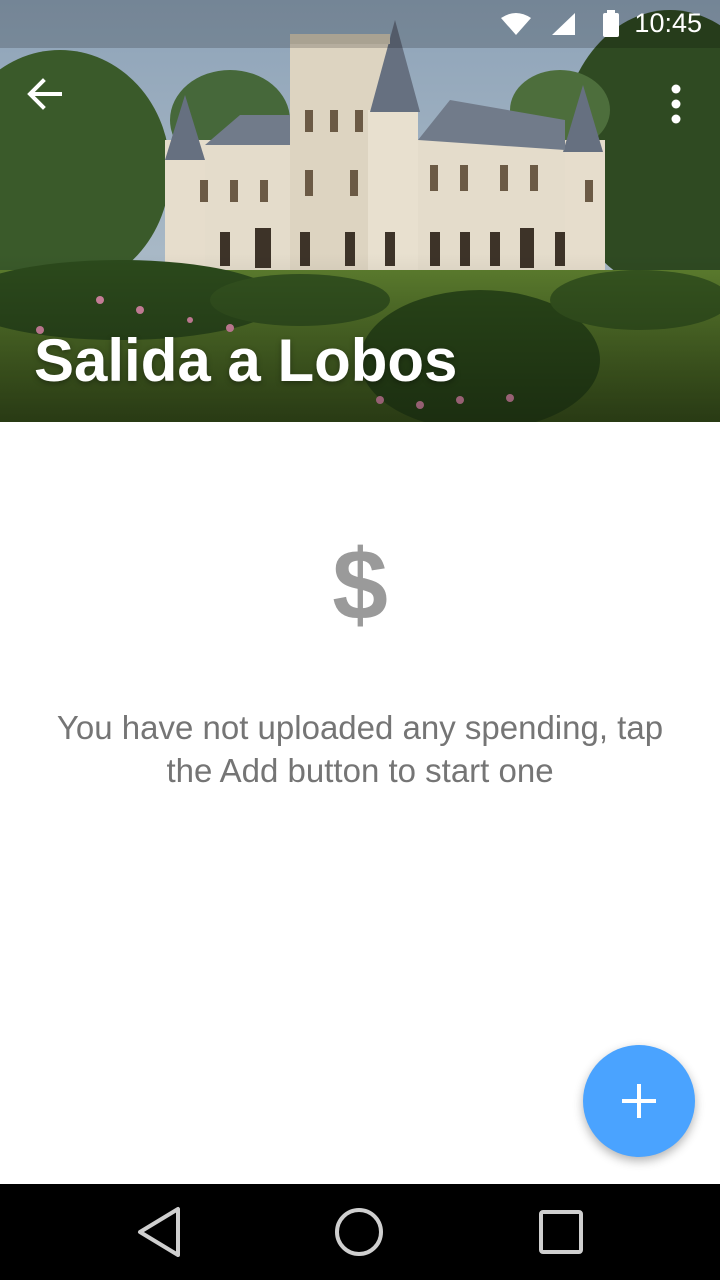  I want to click on signal-icon, so click(563, 24).